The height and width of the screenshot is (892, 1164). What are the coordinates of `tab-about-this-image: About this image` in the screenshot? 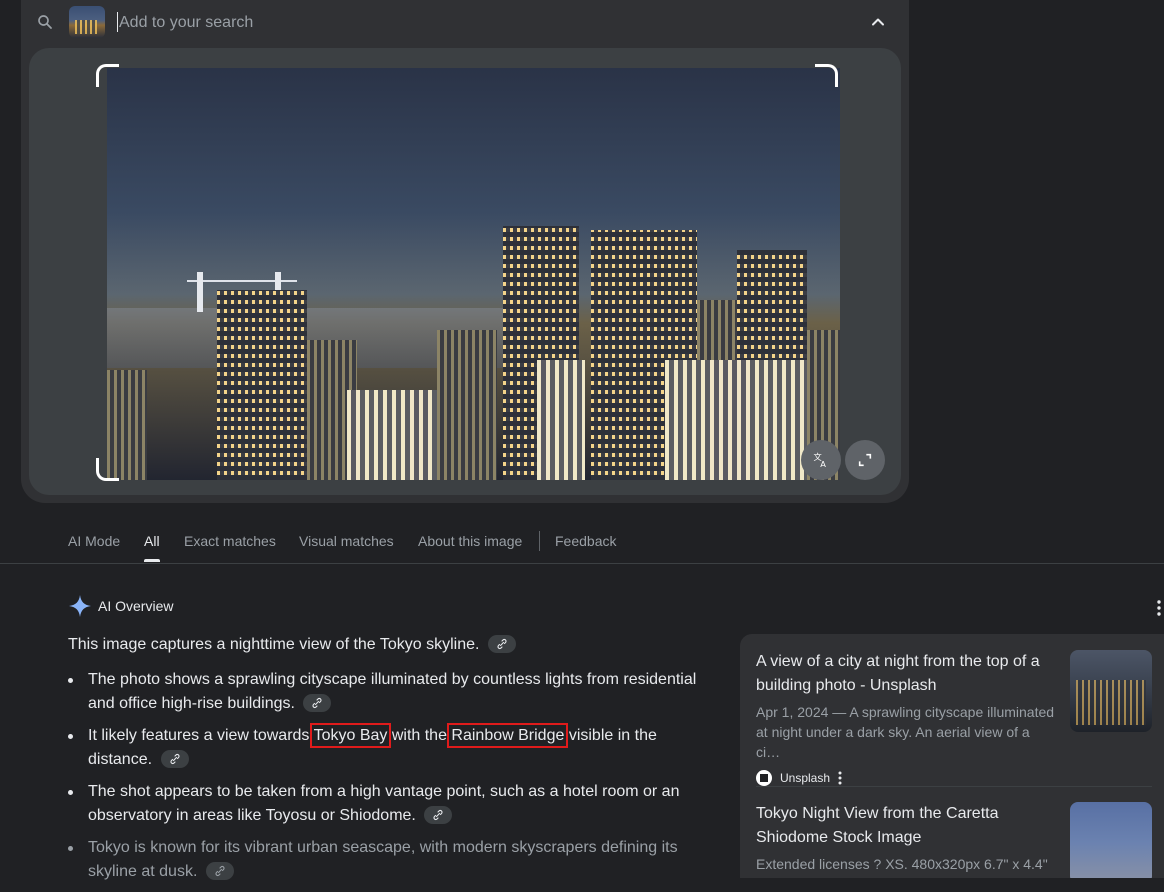 It's located at (470, 541).